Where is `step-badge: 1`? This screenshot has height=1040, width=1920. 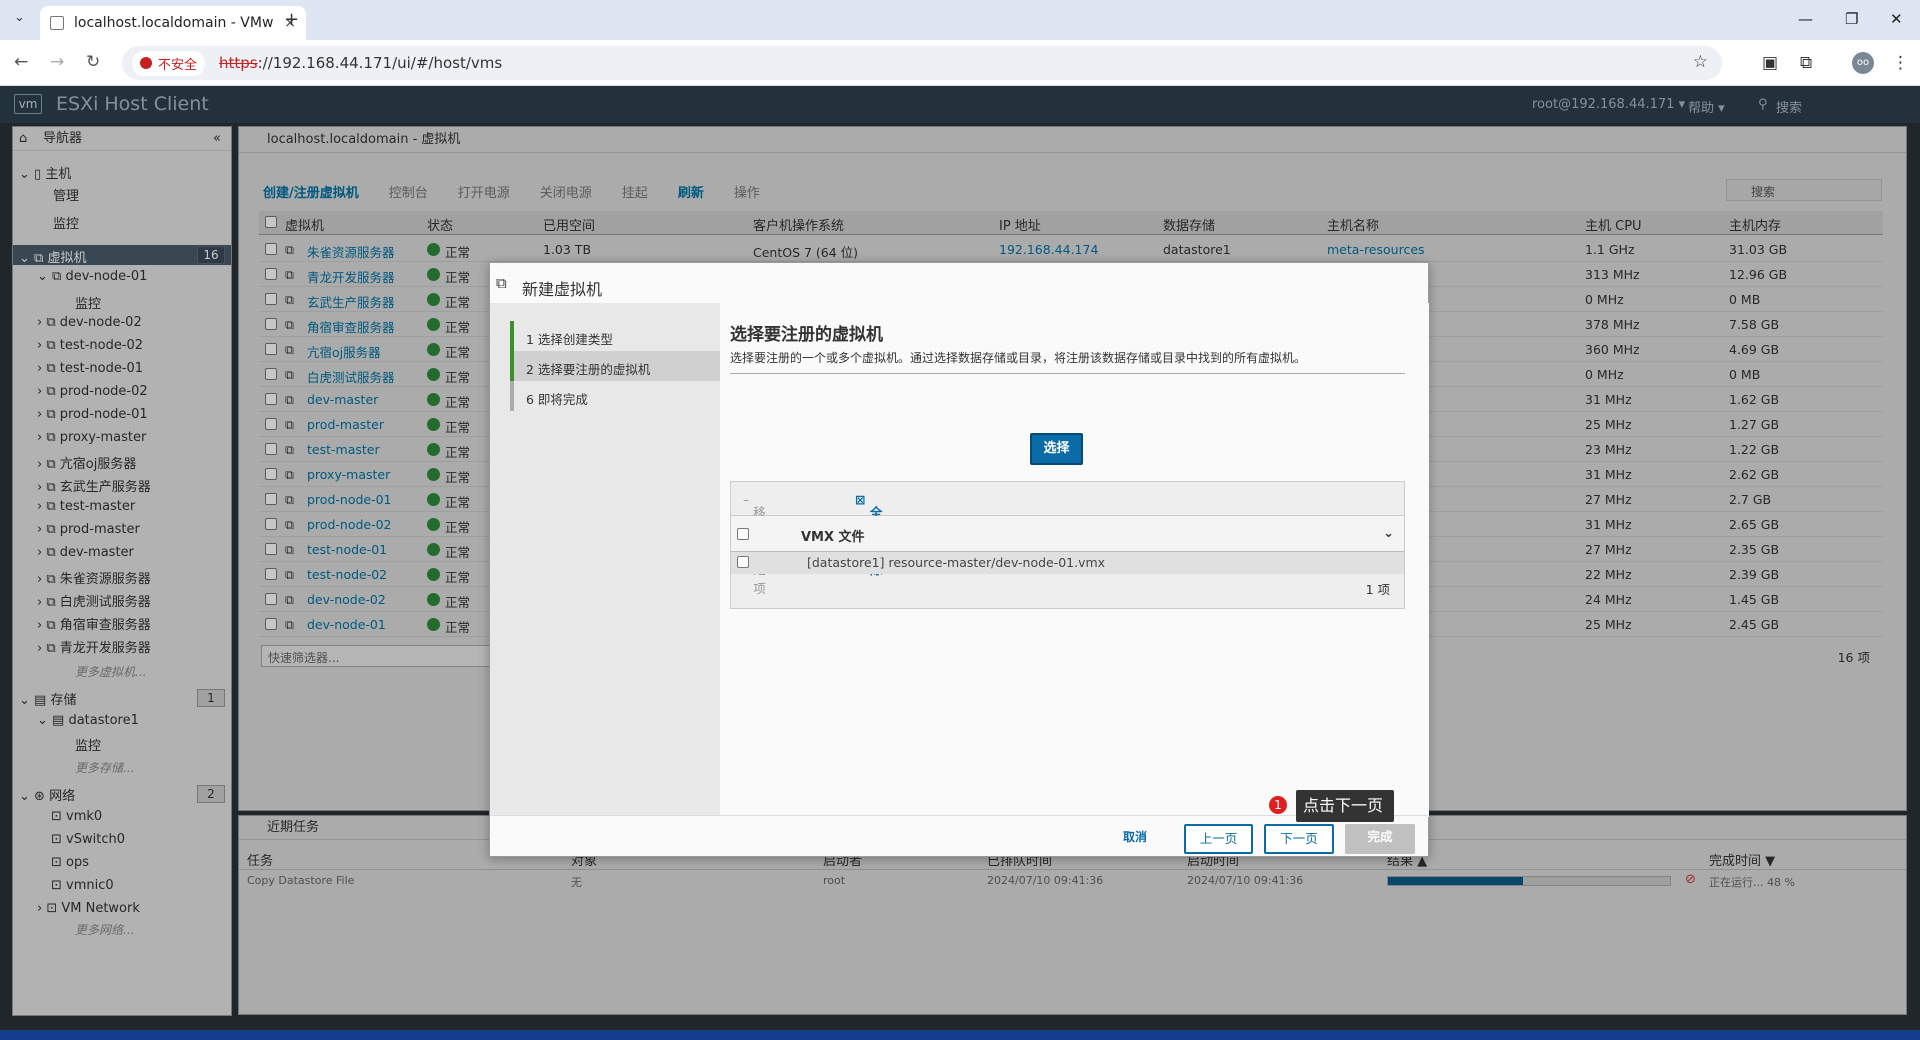
step-badge: 1 is located at coordinates (1278, 805).